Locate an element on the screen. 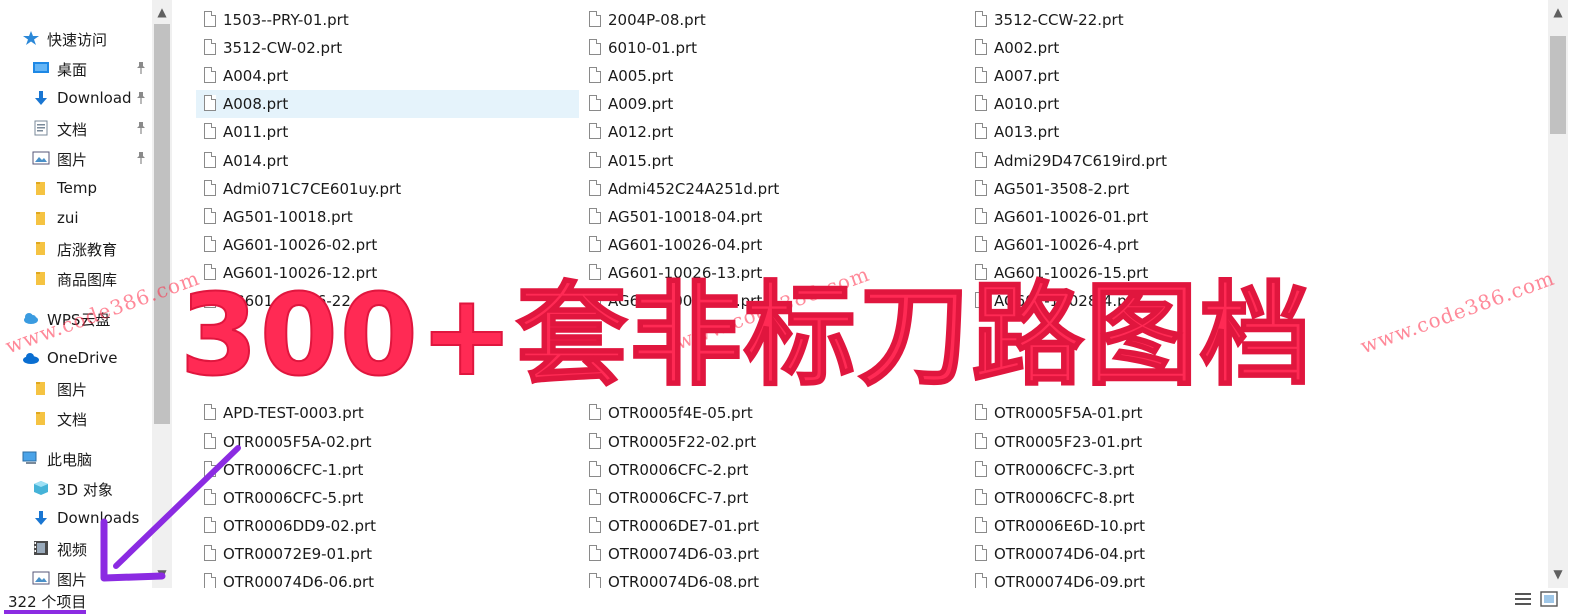 The width and height of the screenshot is (1572, 616). file-item: 2004P-08.prt is located at coordinates (772, 20).